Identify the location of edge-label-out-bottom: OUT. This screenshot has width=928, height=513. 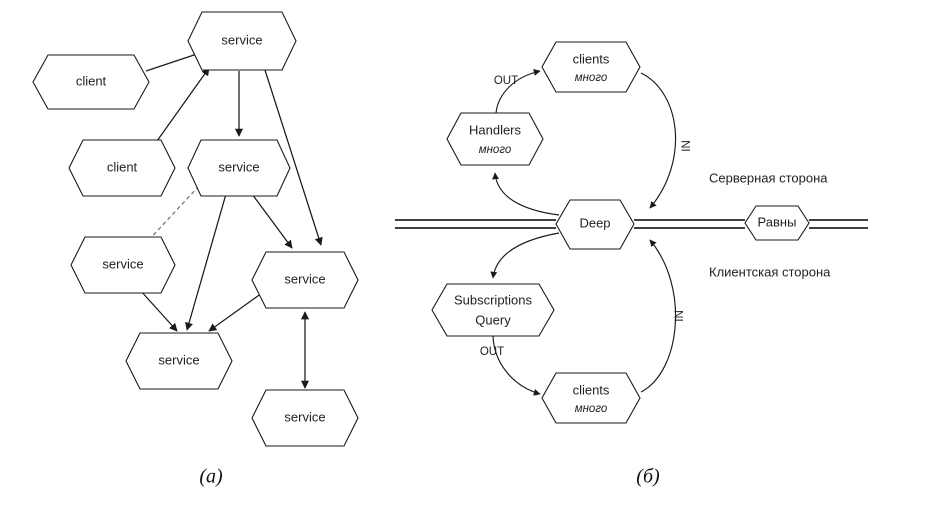
(492, 352).